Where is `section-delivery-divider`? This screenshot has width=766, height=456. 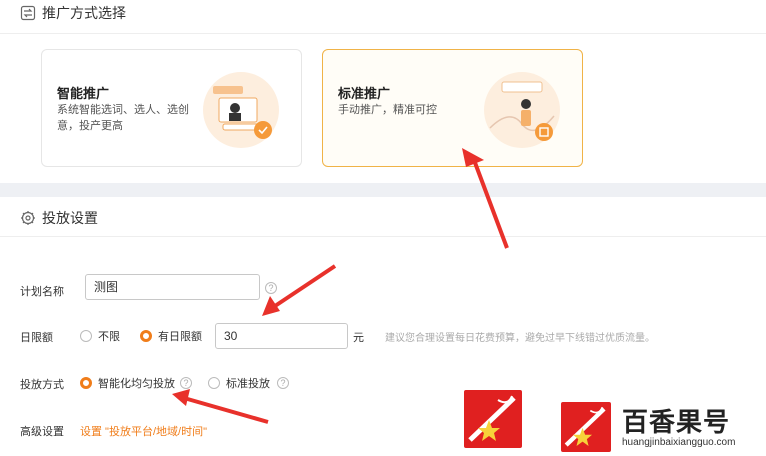
section-delivery-divider is located at coordinates (383, 236).